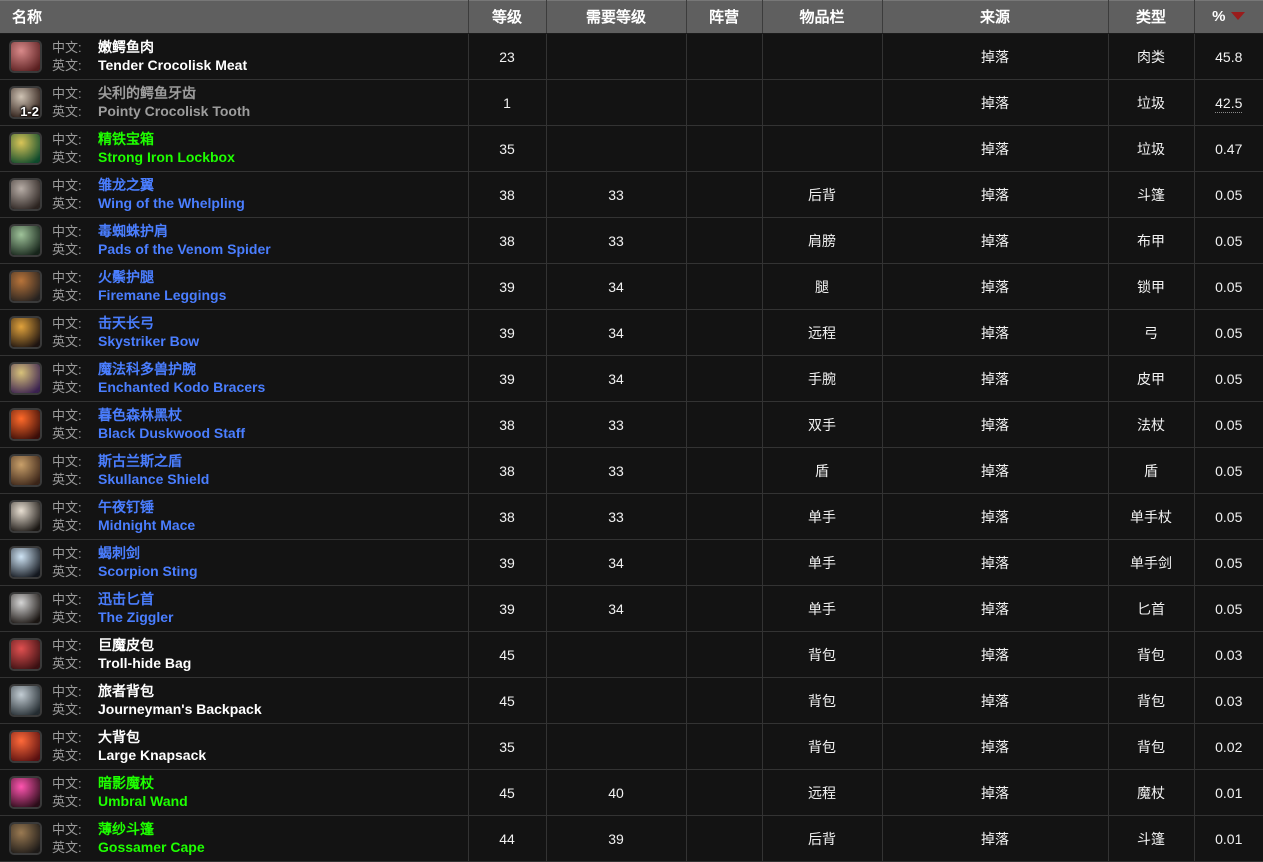 The height and width of the screenshot is (862, 1263). What do you see at coordinates (724, 17) in the screenshot?
I see `column-header-faction: 阵营` at bounding box center [724, 17].